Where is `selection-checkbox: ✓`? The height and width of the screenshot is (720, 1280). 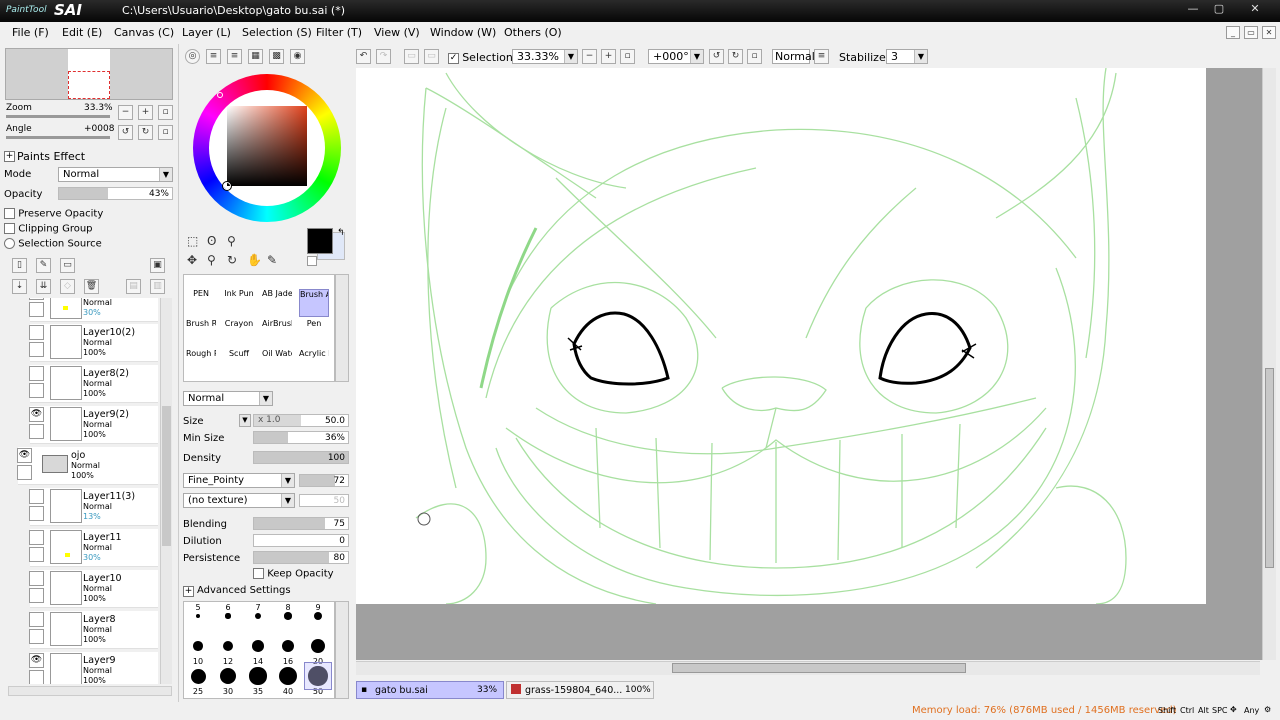
selection-checkbox: ✓ is located at coordinates (453, 58).